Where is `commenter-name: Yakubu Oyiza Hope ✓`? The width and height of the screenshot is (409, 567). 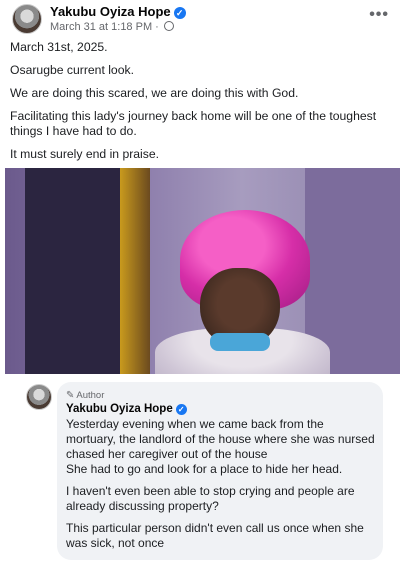 commenter-name: Yakubu Oyiza Hope ✓ is located at coordinates (126, 409).